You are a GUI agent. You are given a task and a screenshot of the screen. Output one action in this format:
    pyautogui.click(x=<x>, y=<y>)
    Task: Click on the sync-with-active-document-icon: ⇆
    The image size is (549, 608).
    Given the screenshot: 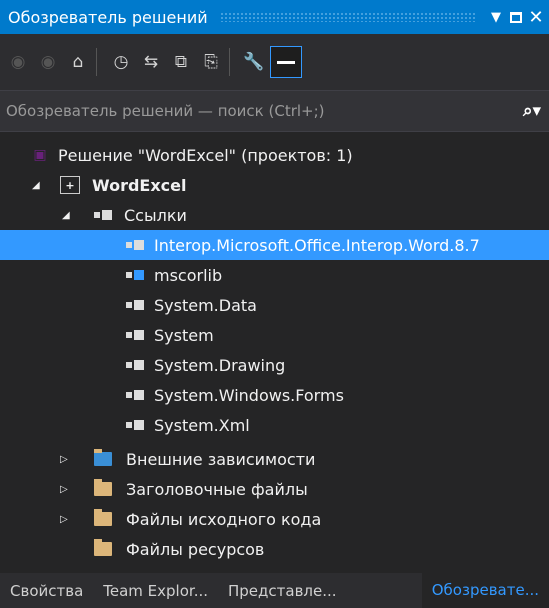 What is the action you would take?
    pyautogui.click(x=151, y=62)
    